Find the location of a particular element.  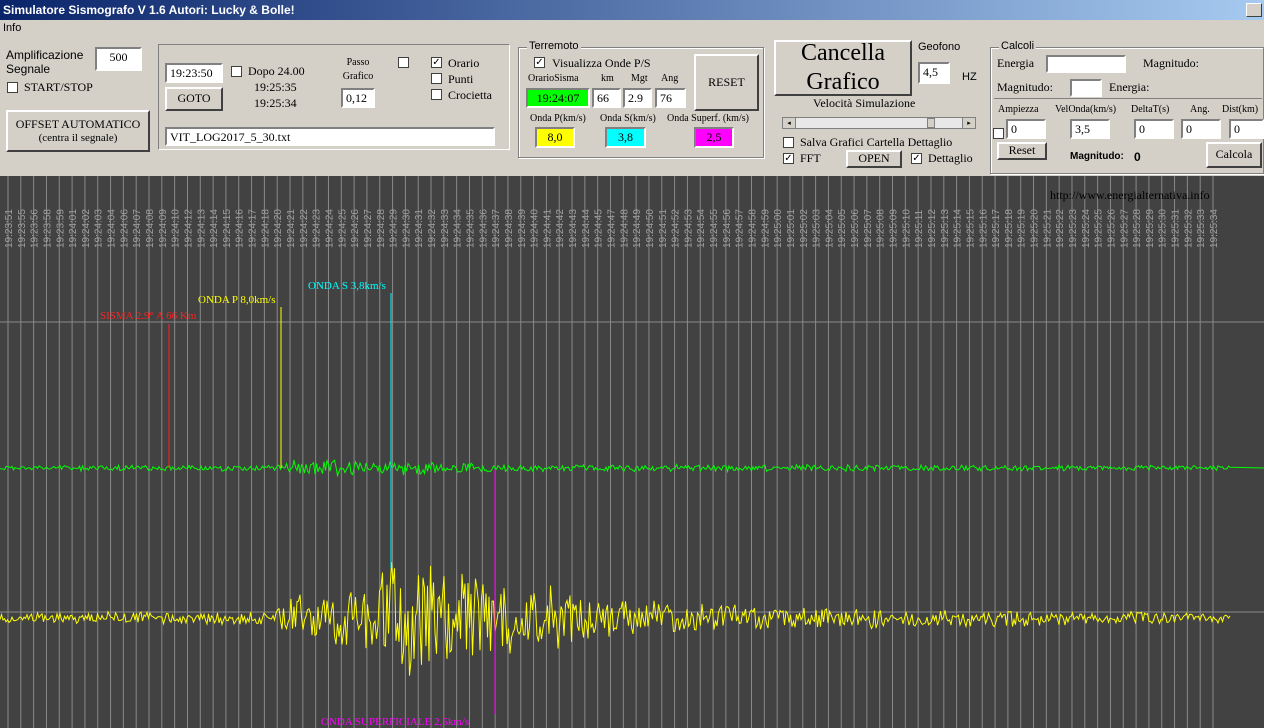

start-stop-checkbox is located at coordinates (12, 87).